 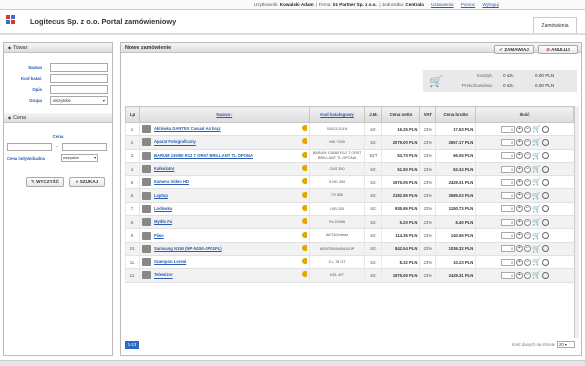 What do you see at coordinates (558, 49) in the screenshot?
I see `cancel-button: ⊘ ANULUJ` at bounding box center [558, 49].